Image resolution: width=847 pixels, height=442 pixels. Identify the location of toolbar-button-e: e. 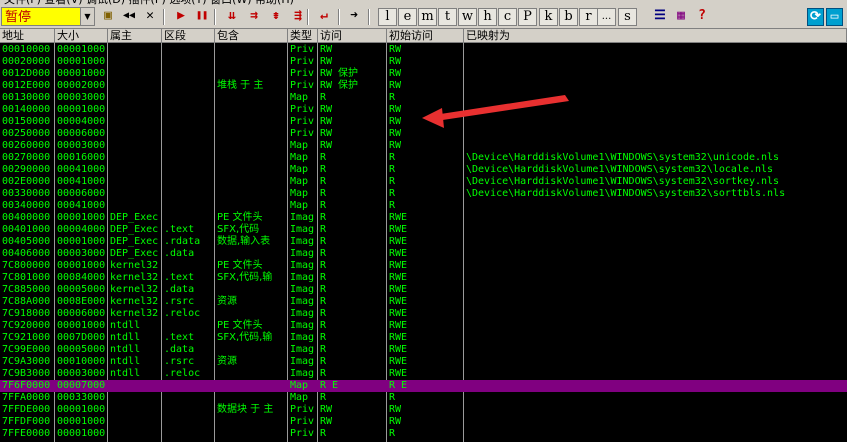
(407, 17).